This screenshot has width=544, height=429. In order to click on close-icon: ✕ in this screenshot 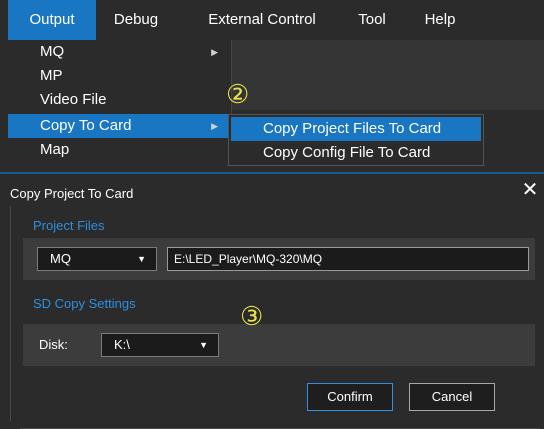, I will do `click(530, 190)`.